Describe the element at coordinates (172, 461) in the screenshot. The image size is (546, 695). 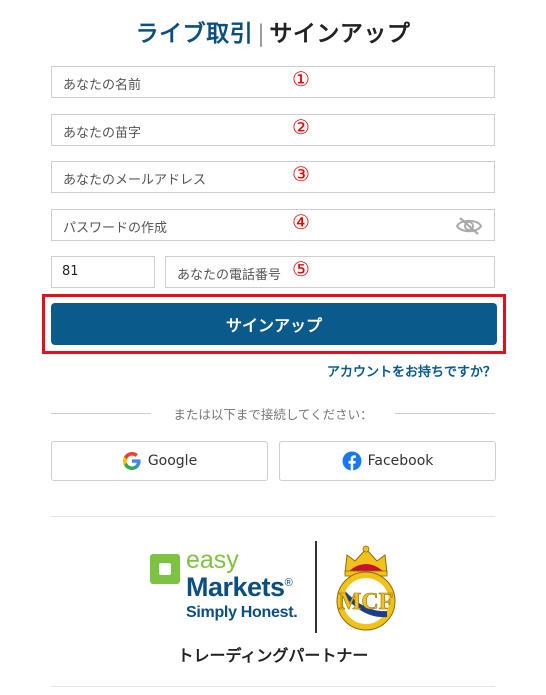
I see `google-button-label: Google` at that location.